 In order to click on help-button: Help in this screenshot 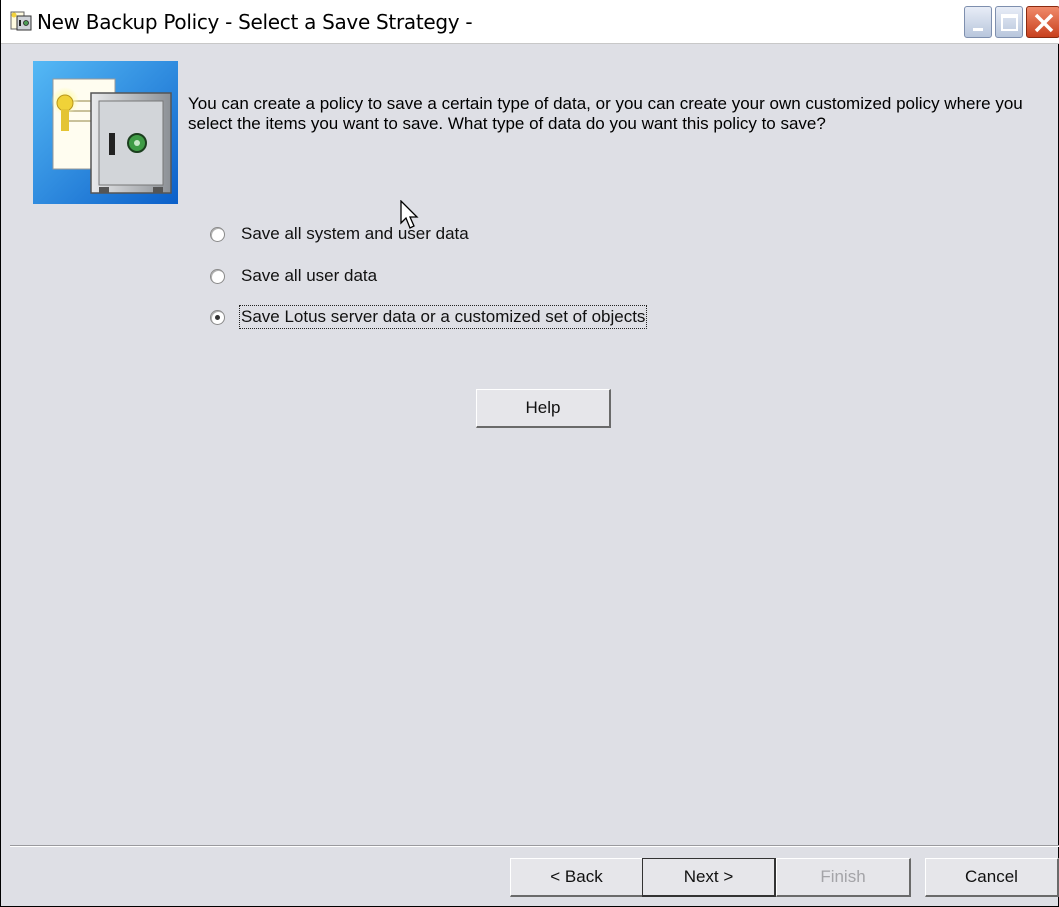, I will do `click(543, 408)`.